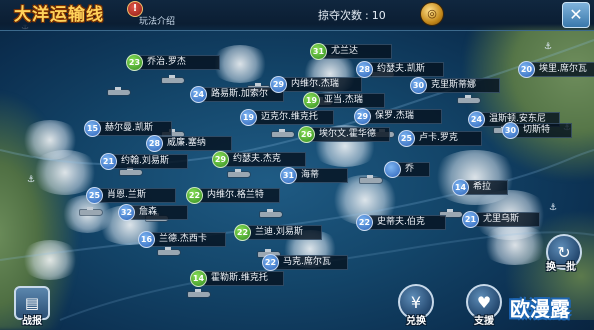 The height and width of the screenshot is (330, 594). Describe the element at coordinates (287, 117) in the screenshot. I see `ship-label: 19 迈克尔.维克托` at that location.